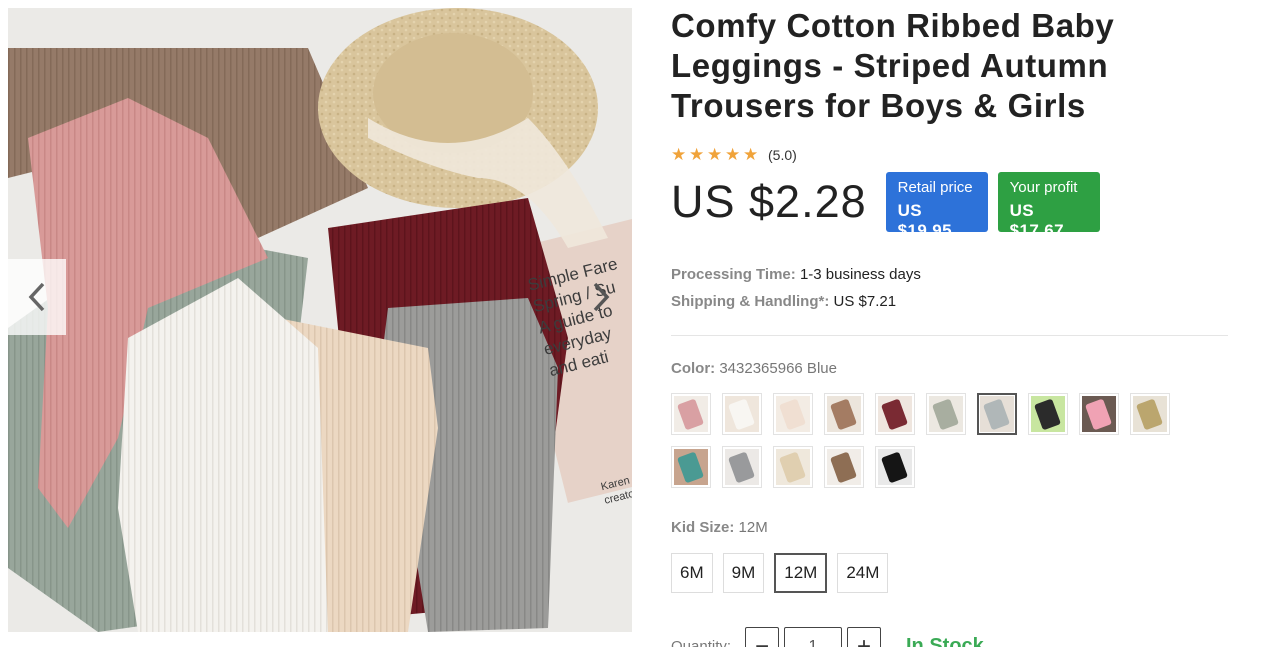  I want to click on size-option-24m: 24M, so click(863, 573).